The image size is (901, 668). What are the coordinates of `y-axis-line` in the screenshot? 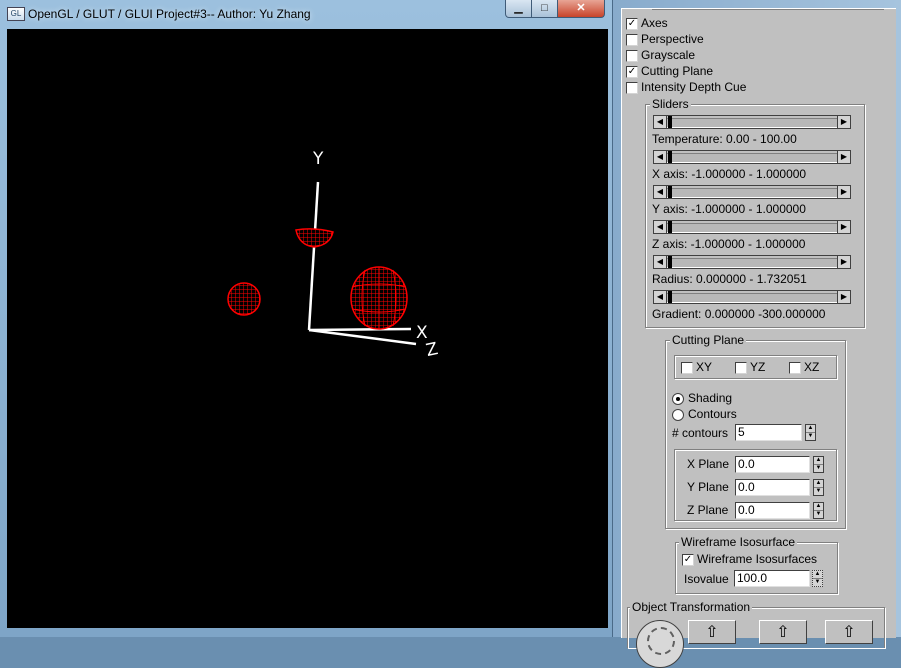 It's located at (313, 256).